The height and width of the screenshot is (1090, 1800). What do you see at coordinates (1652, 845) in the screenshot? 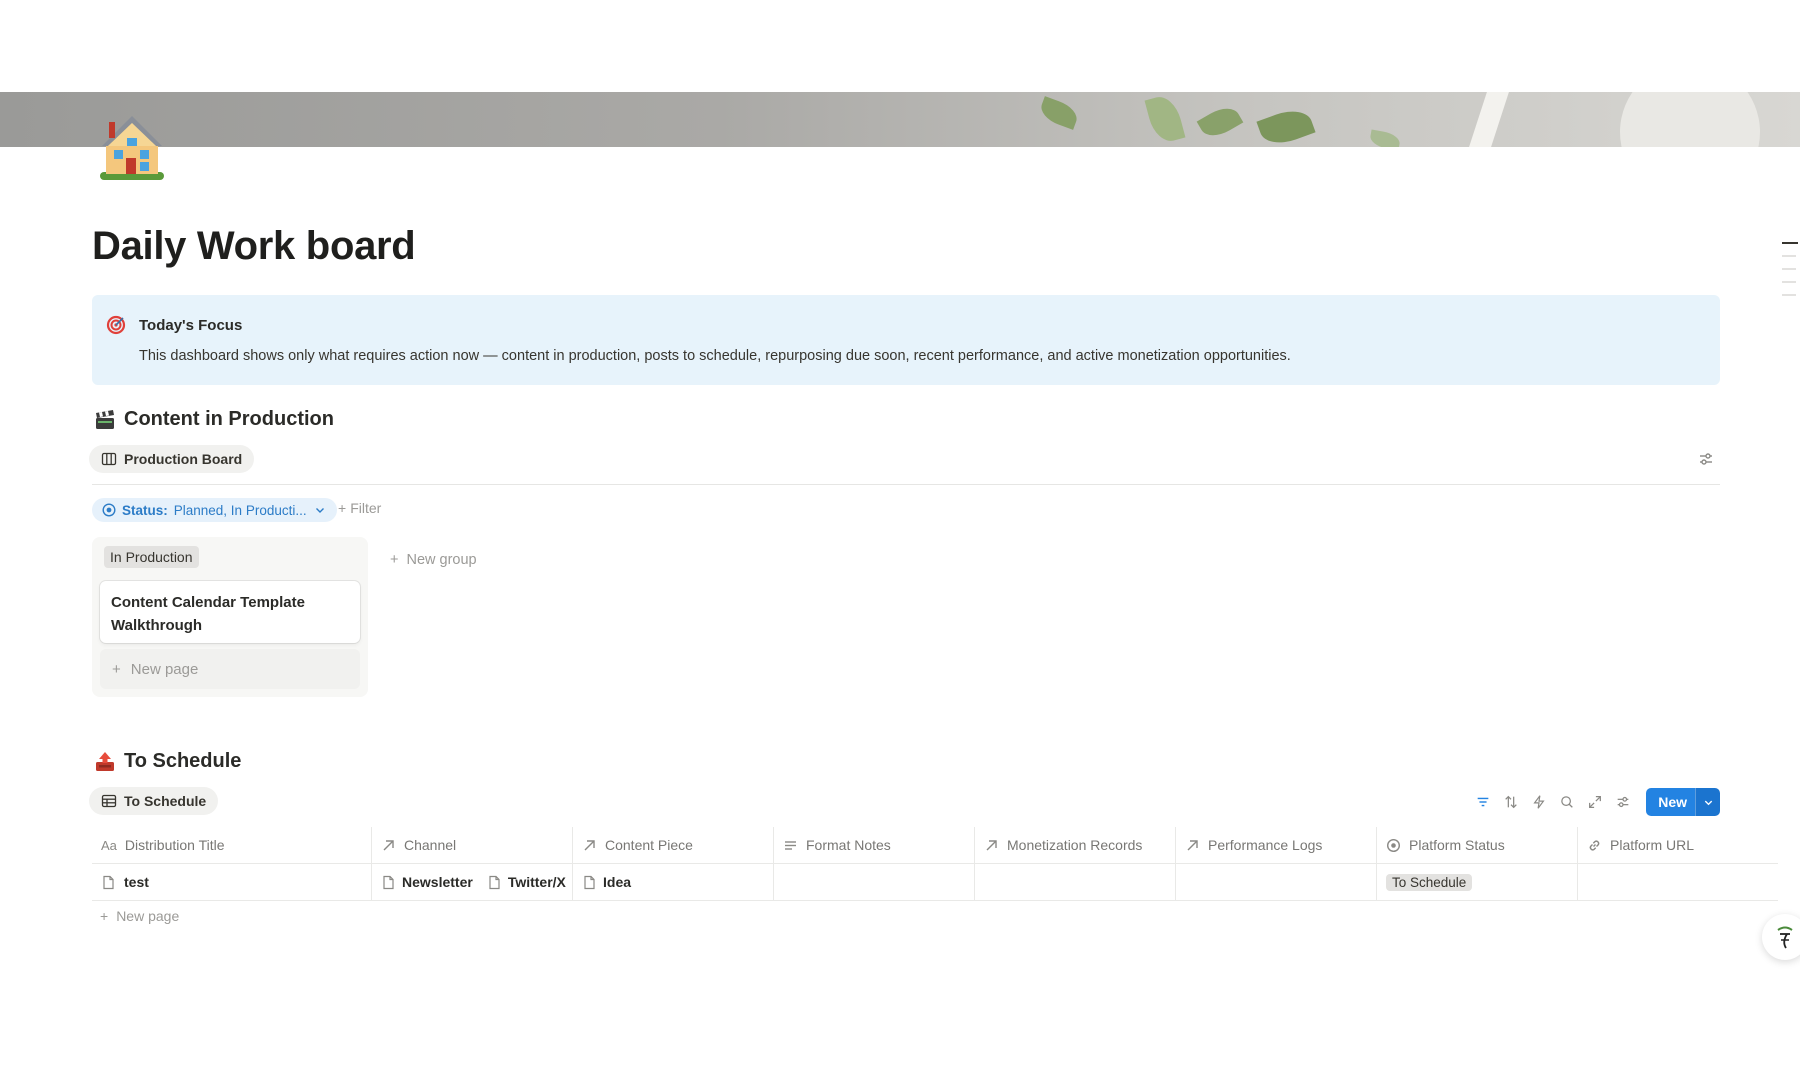
I see `column-label: Platform URL` at bounding box center [1652, 845].